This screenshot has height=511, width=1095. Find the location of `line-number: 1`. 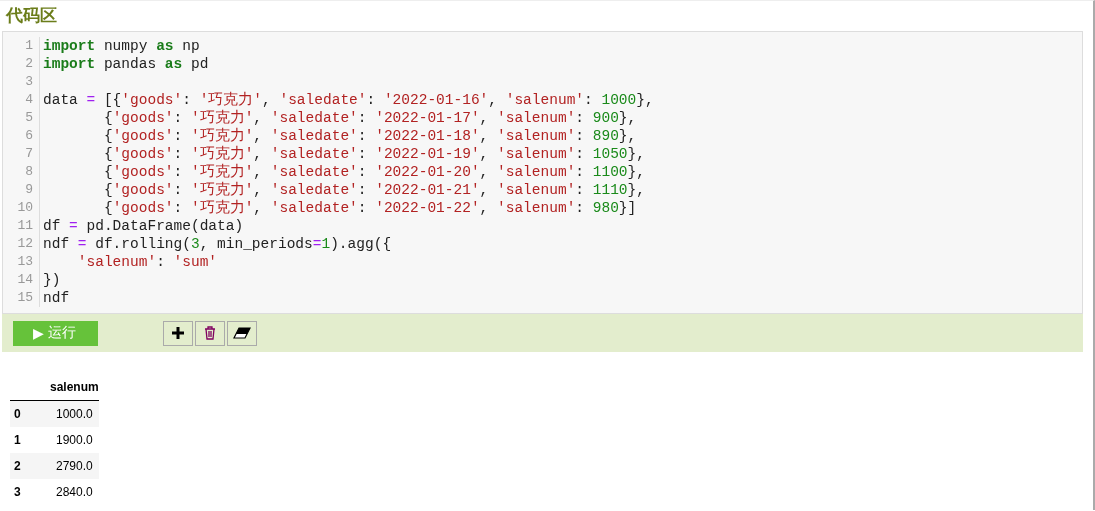

line-number: 1 is located at coordinates (28, 46).